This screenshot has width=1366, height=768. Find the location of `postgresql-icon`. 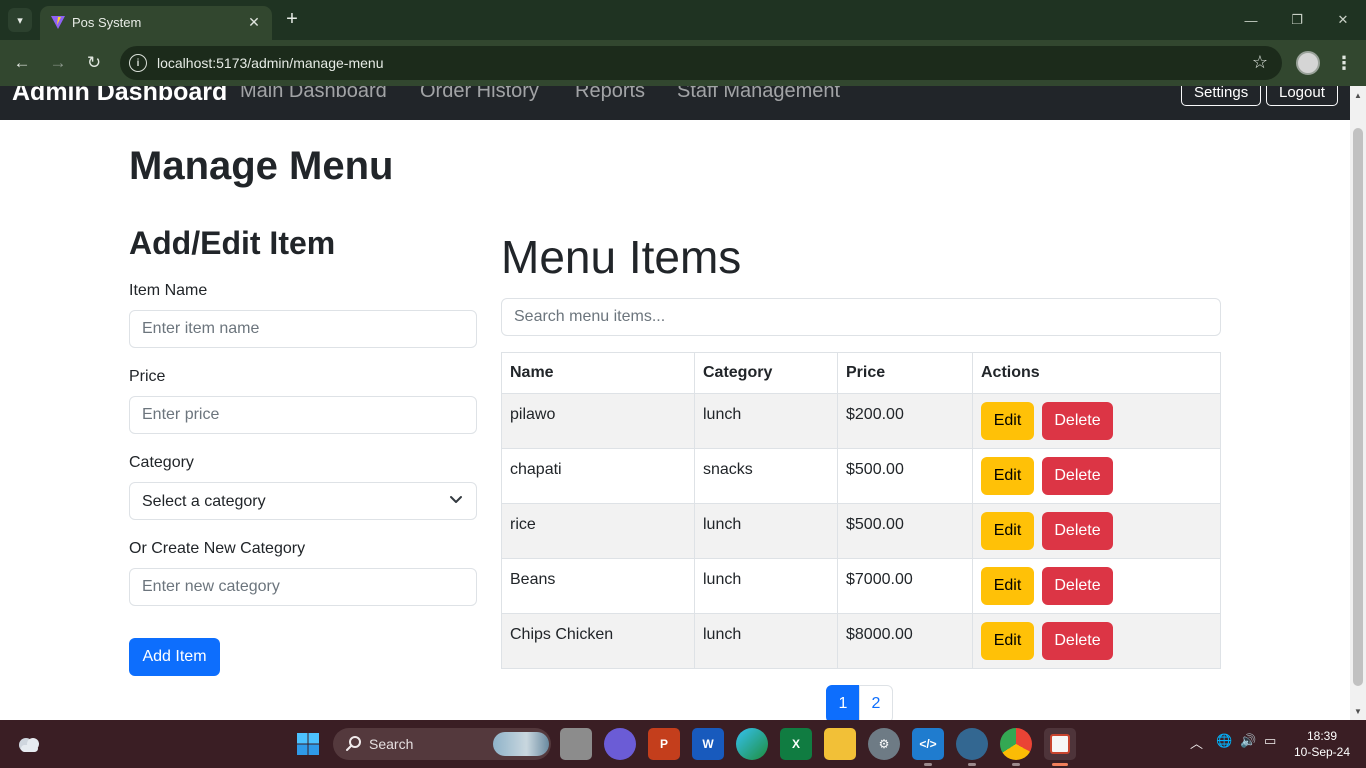

postgresql-icon is located at coordinates (972, 744).